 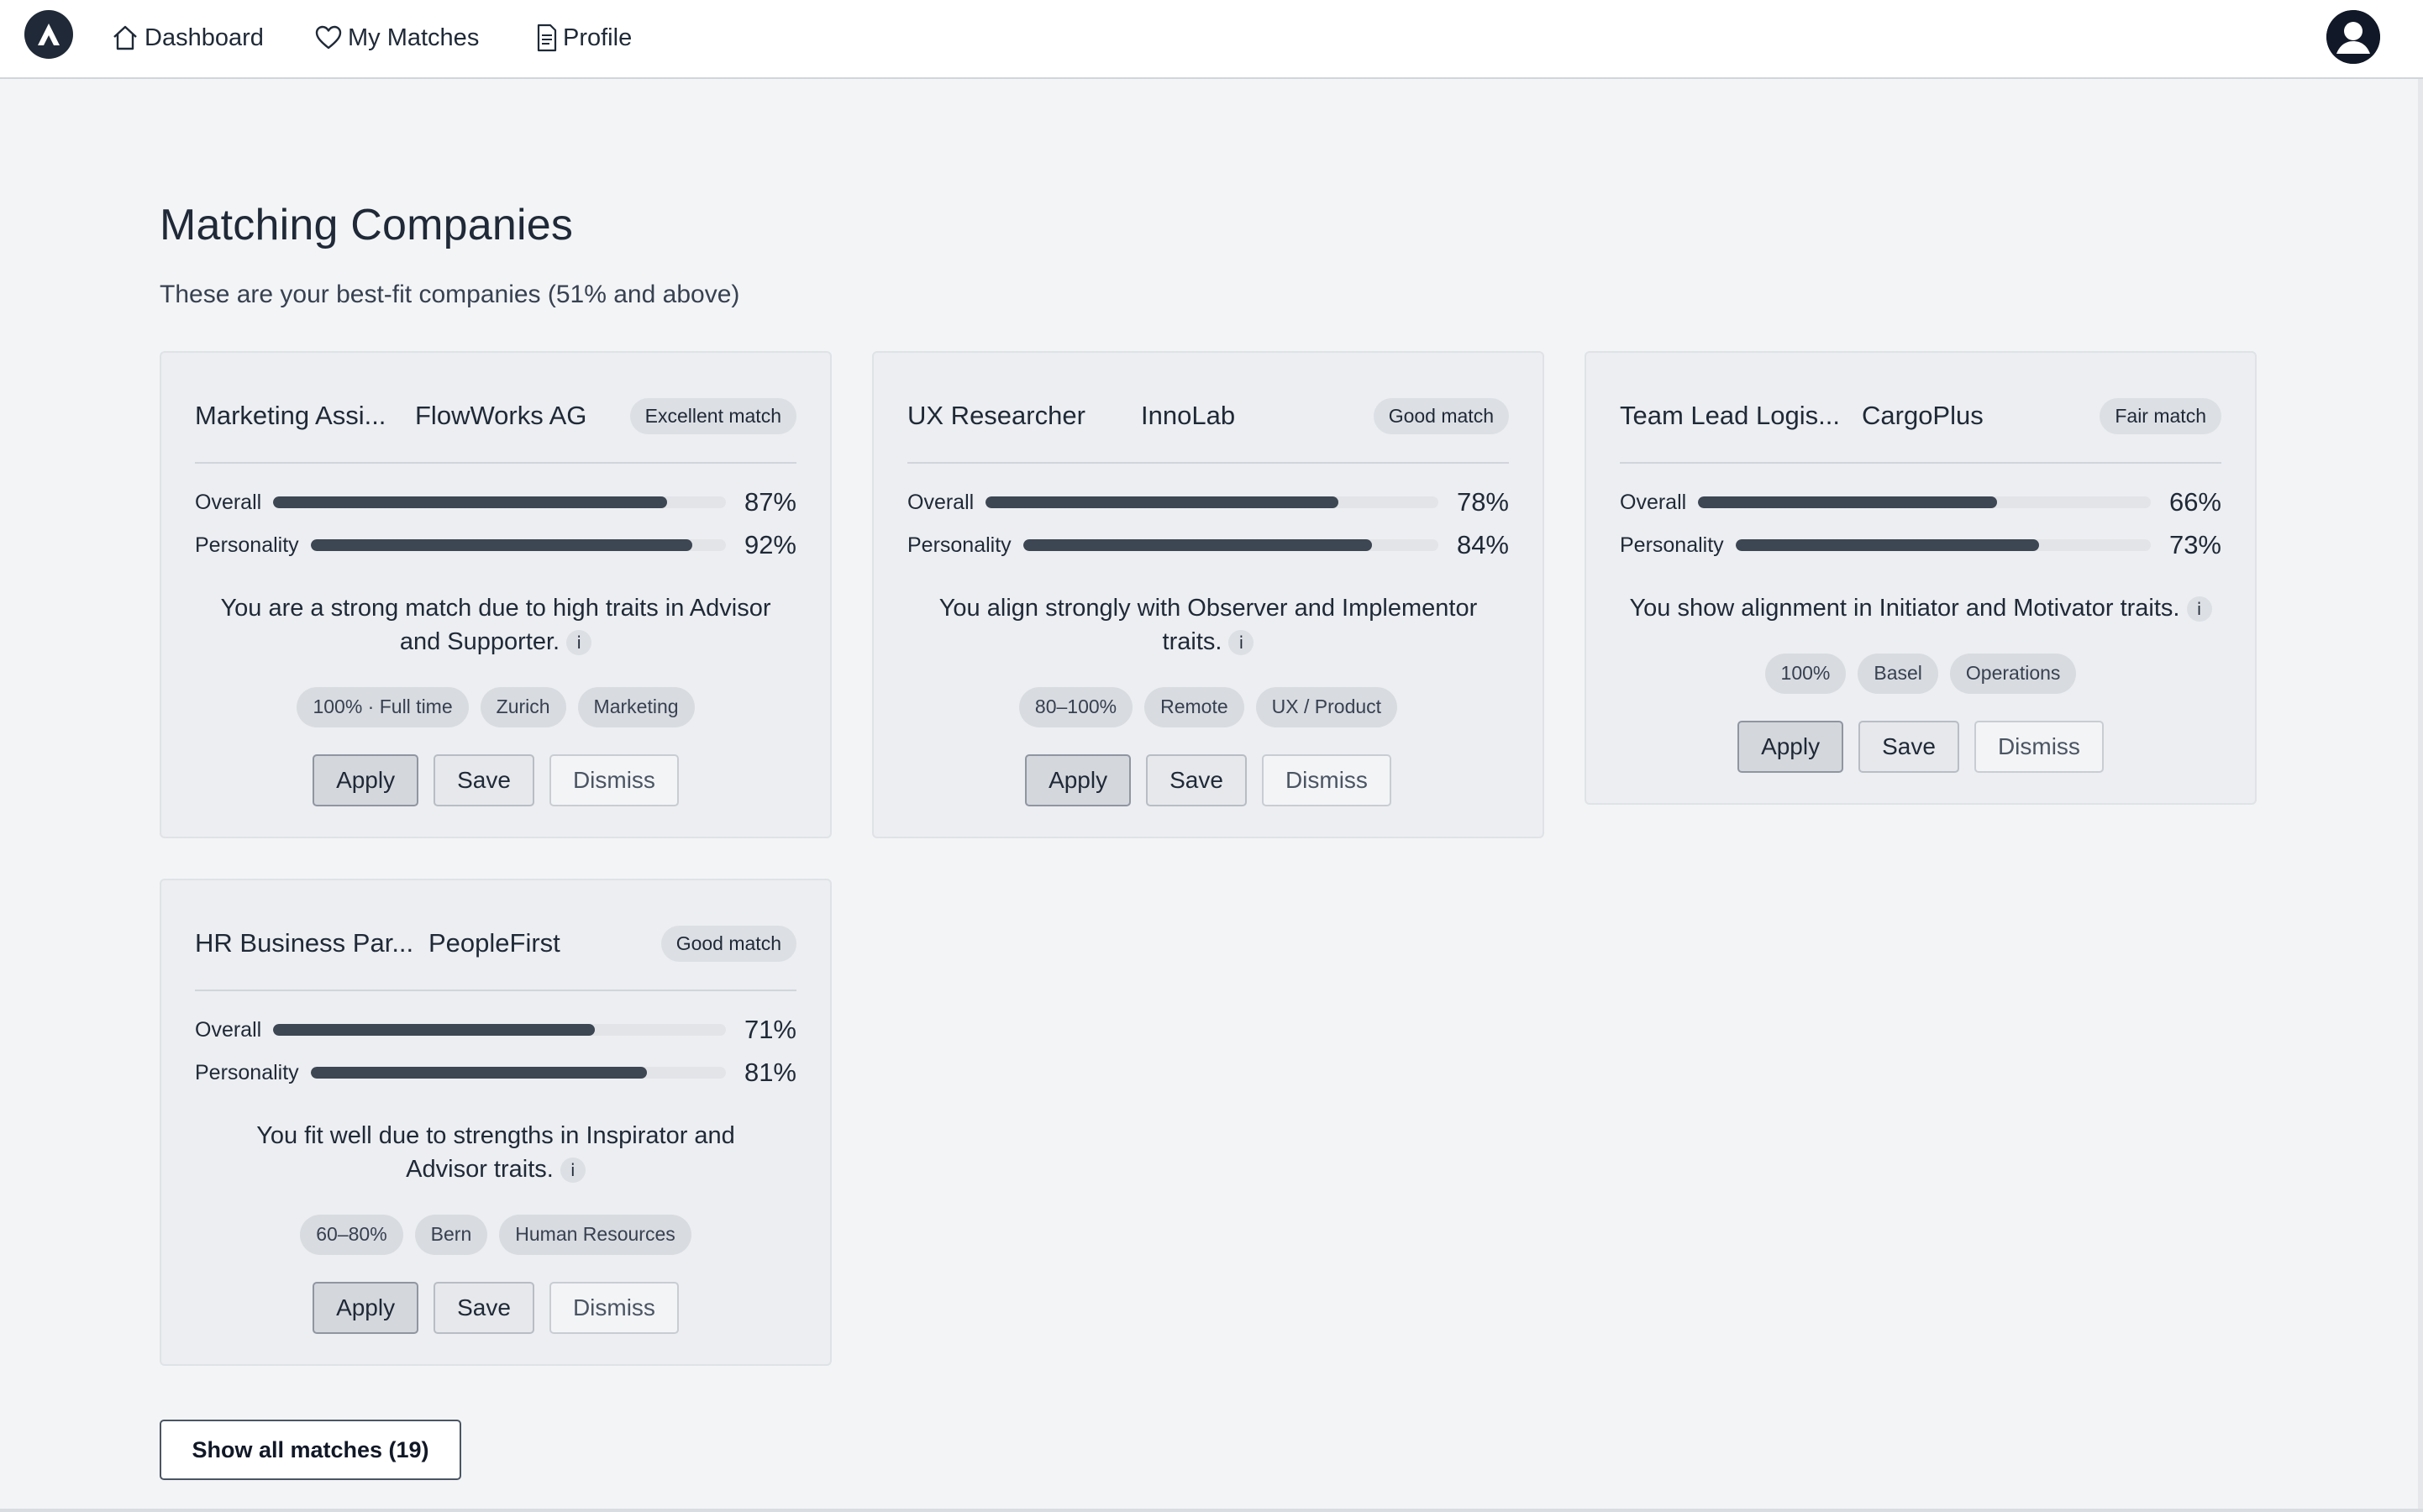 I want to click on job-tags: 100% Basel Operations, so click(x=1920, y=674).